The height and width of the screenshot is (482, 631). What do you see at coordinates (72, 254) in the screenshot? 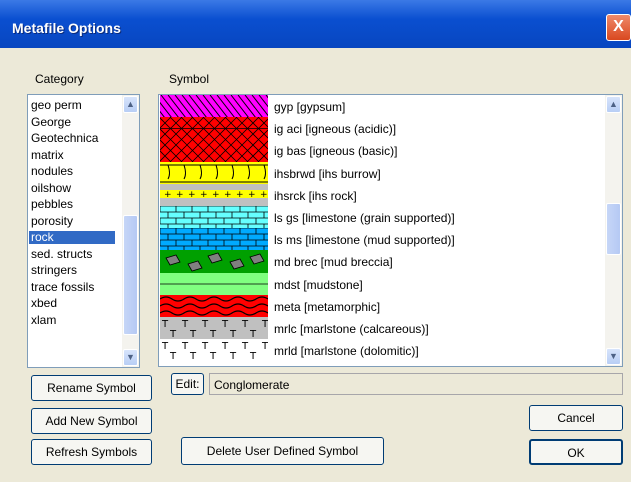
I see `category-item: sed. structs` at bounding box center [72, 254].